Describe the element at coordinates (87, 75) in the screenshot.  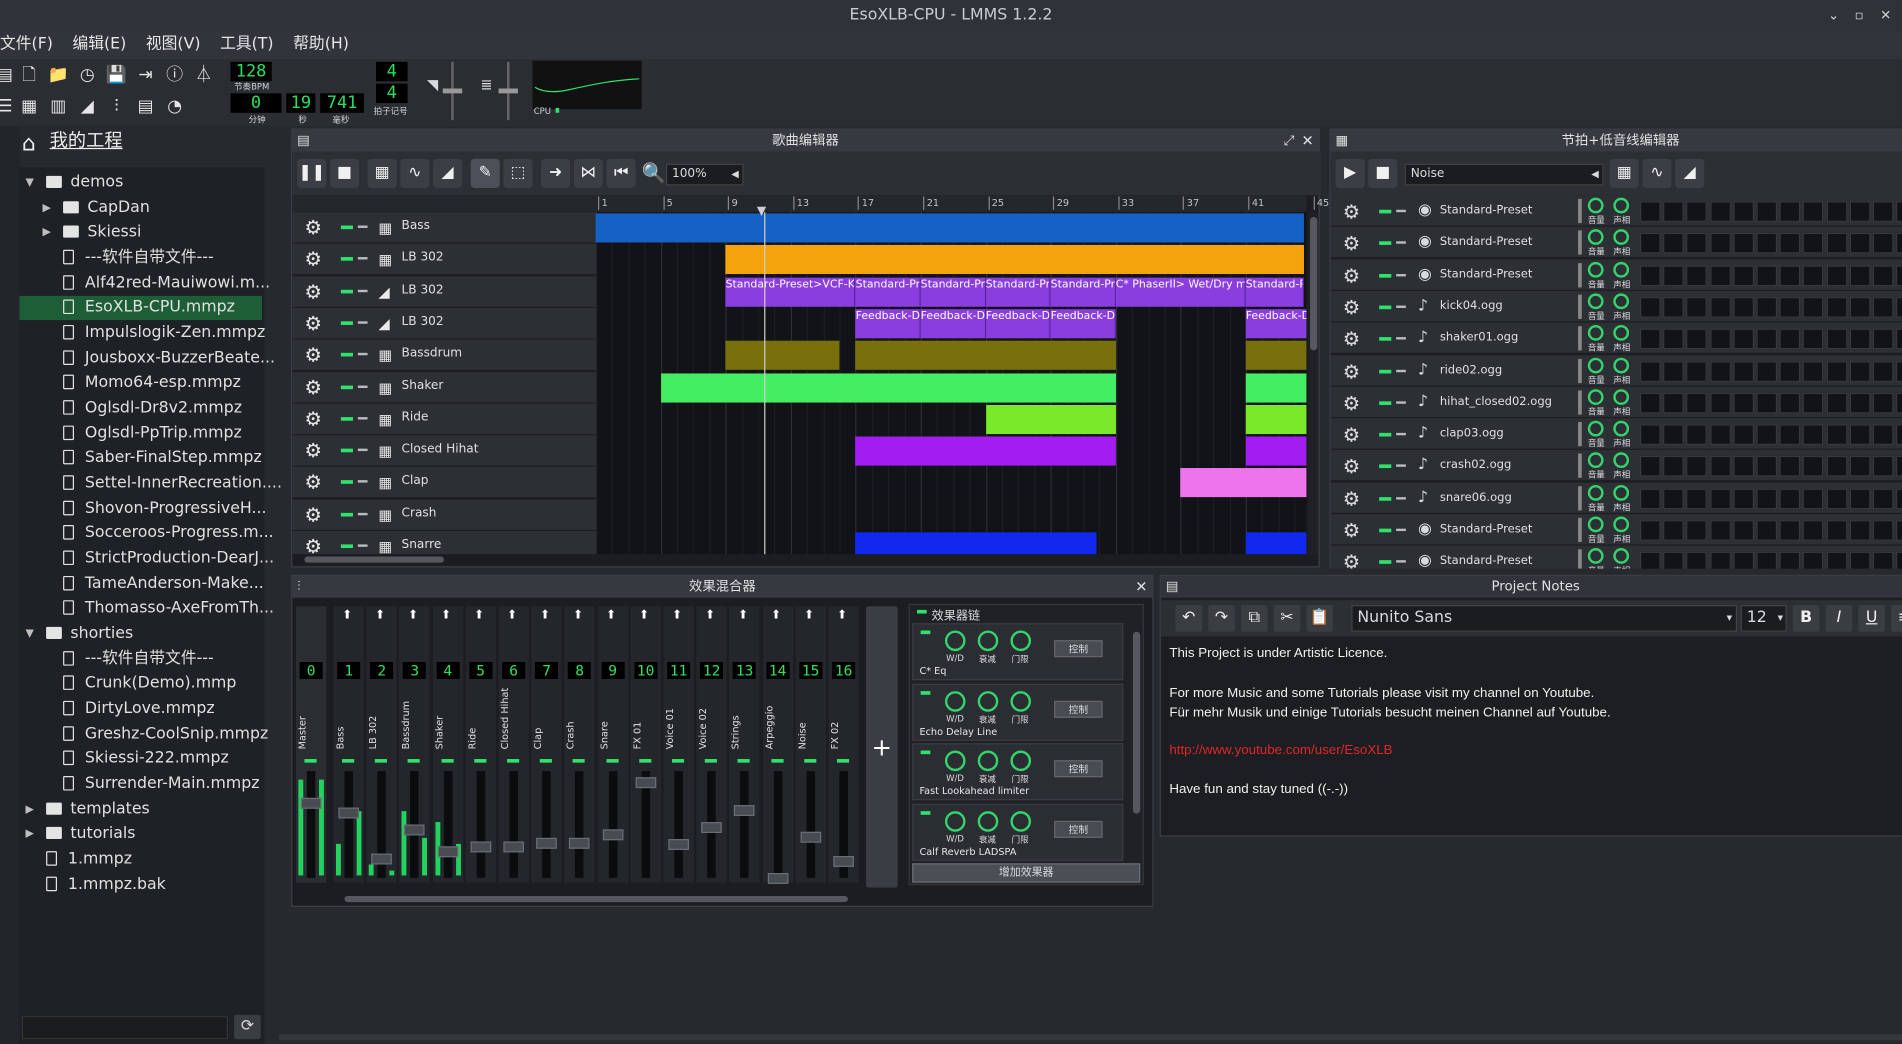
I see `recent-projects-icon: ◷` at that location.